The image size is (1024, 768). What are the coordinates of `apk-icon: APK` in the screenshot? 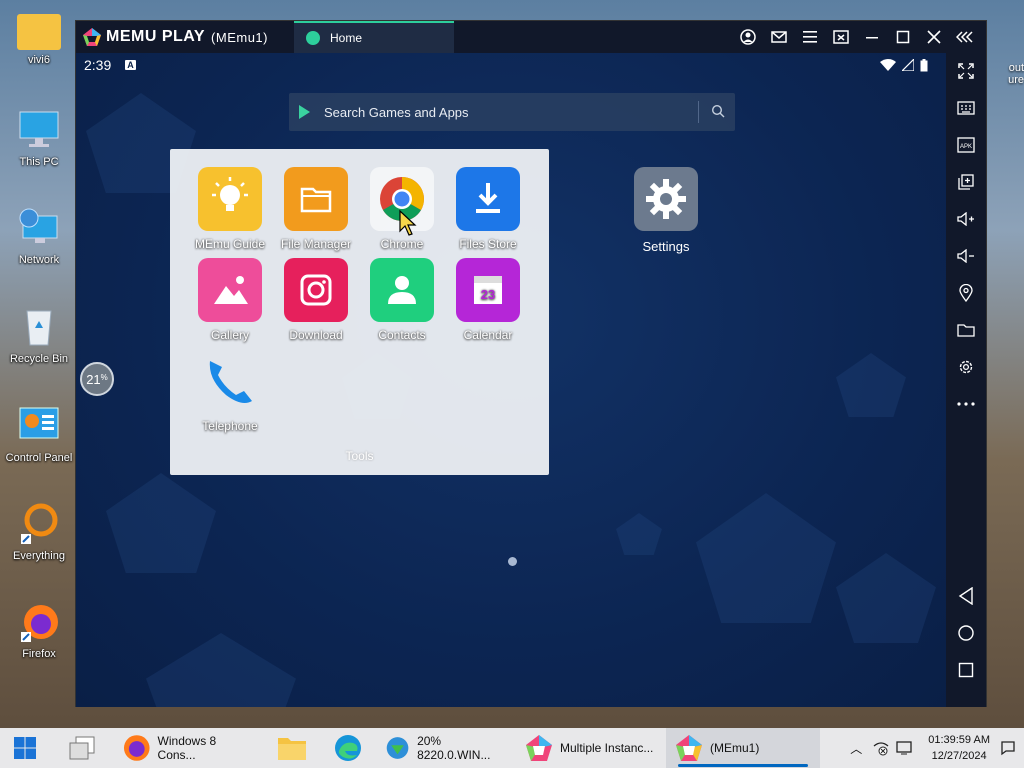 It's located at (966, 145).